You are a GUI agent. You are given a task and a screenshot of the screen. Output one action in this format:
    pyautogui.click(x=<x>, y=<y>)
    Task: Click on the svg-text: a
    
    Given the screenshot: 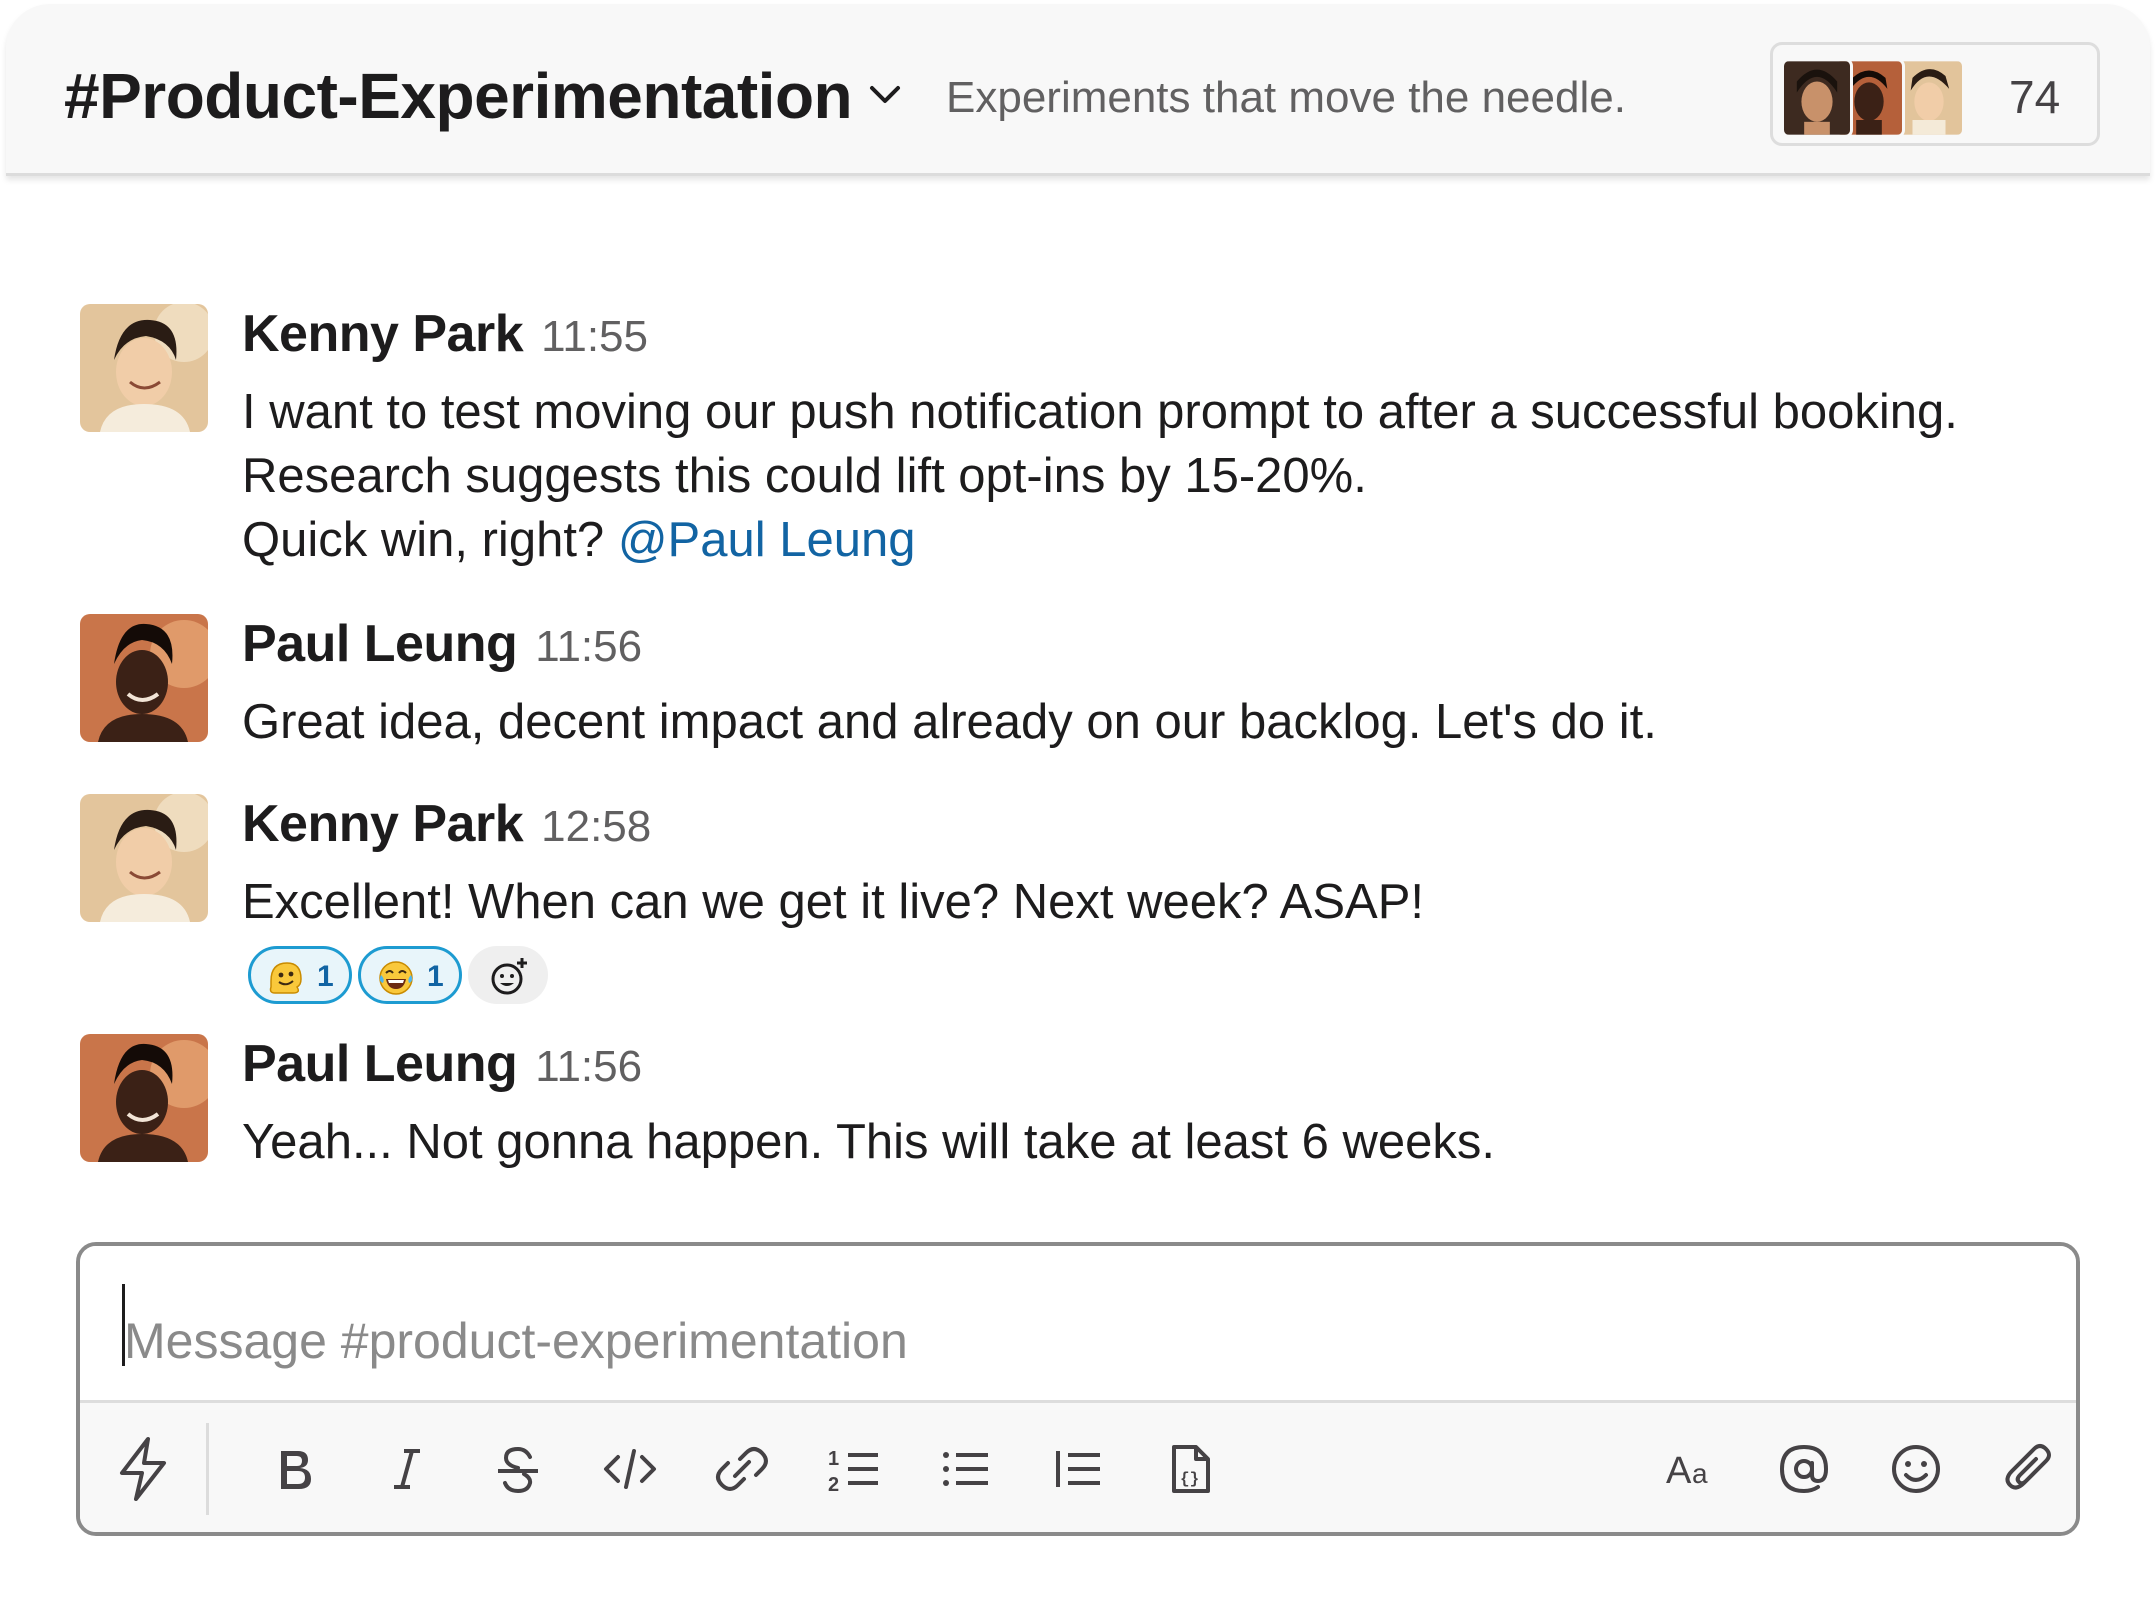 What is the action you would take?
    pyautogui.click(x=1700, y=1473)
    